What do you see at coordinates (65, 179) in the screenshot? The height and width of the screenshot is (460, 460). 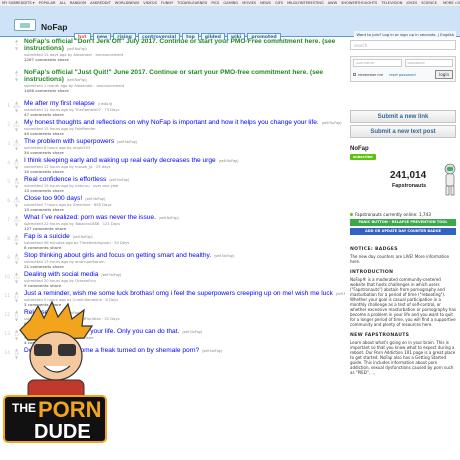 I see `post-title-link: Real confidence is effortless` at bounding box center [65, 179].